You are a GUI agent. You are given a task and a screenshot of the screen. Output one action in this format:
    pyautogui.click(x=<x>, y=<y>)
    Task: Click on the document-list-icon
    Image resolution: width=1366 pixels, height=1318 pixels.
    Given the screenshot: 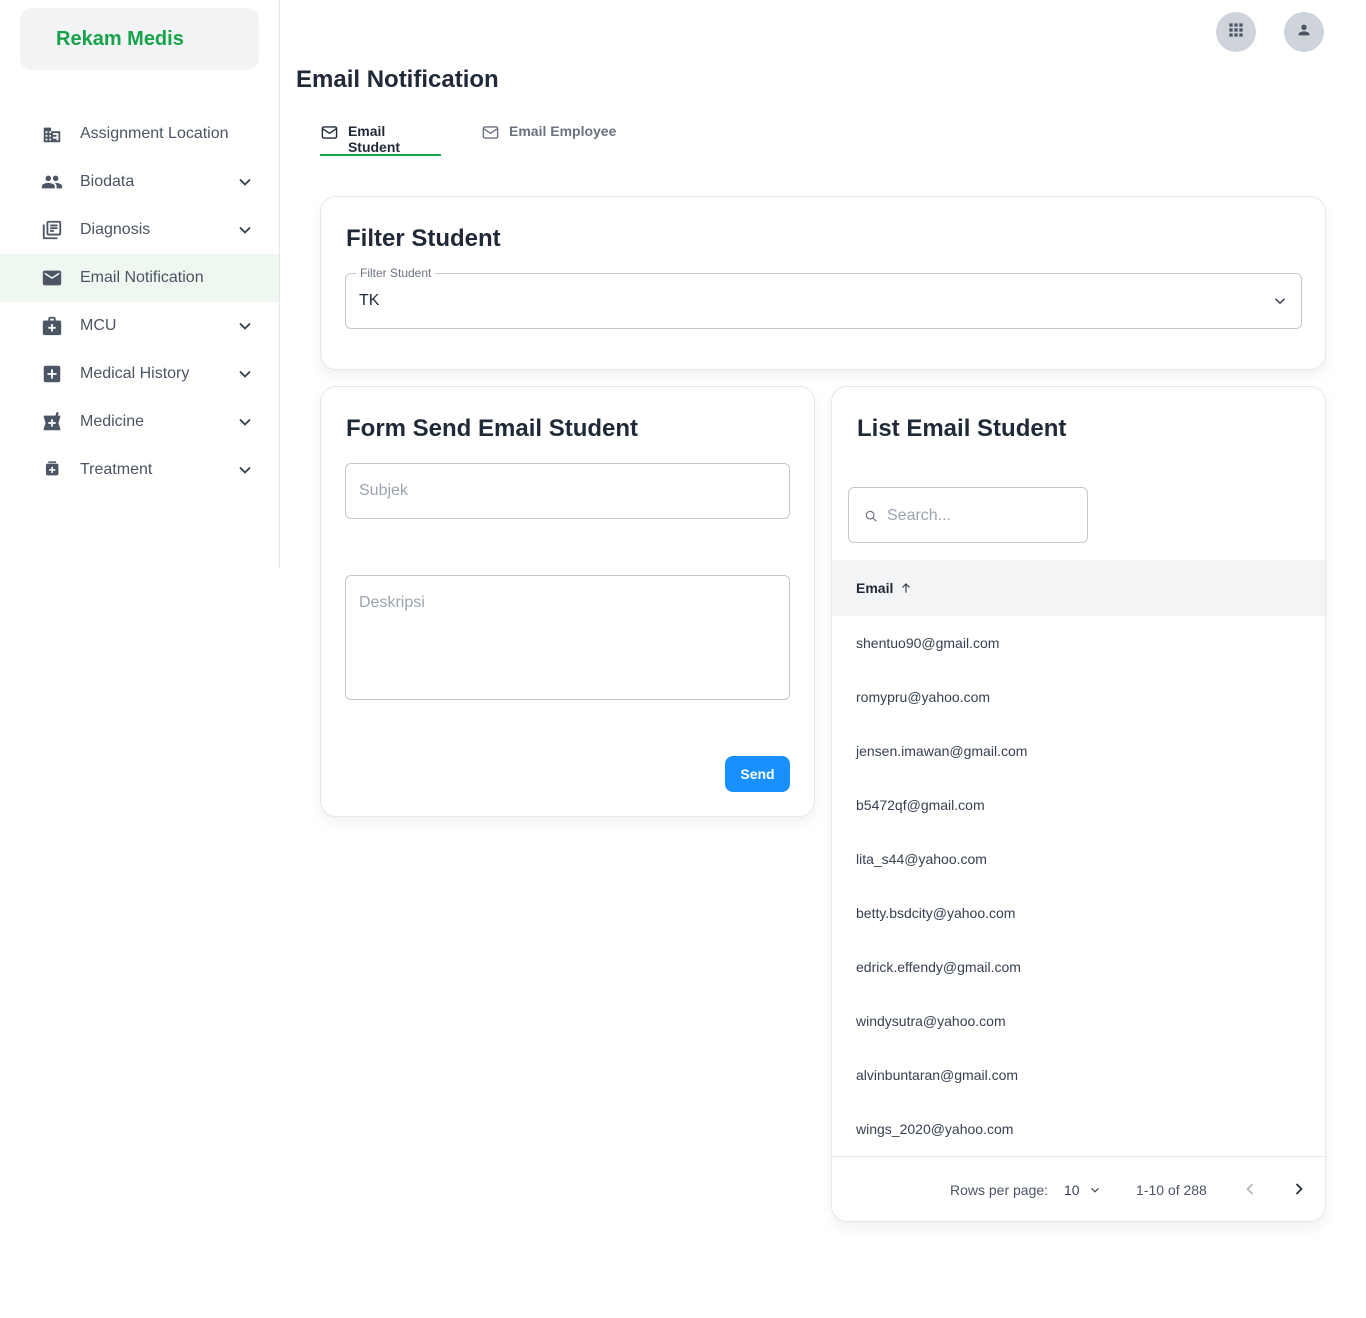 What is the action you would take?
    pyautogui.click(x=52, y=230)
    